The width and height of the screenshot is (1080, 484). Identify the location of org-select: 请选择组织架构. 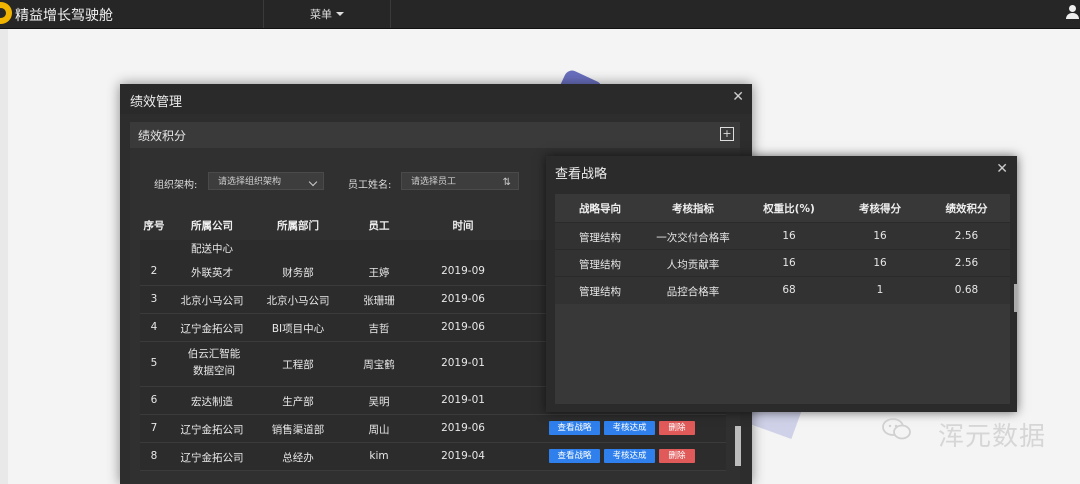
(266, 181).